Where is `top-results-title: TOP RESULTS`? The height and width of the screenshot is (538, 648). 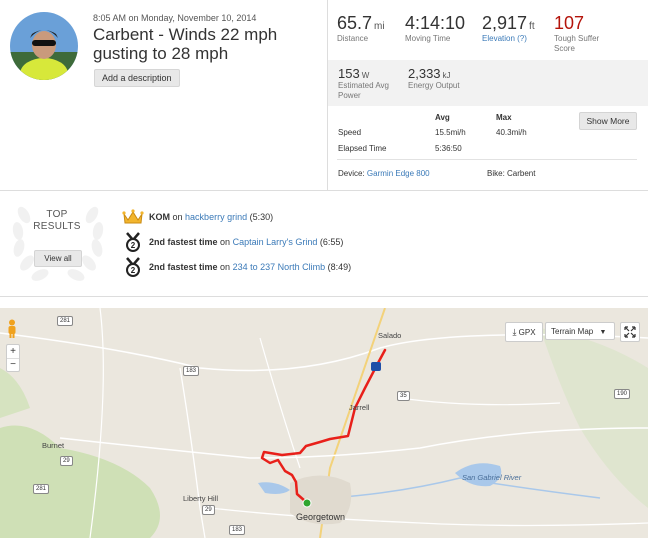 top-results-title: TOP RESULTS is located at coordinates (57, 221).